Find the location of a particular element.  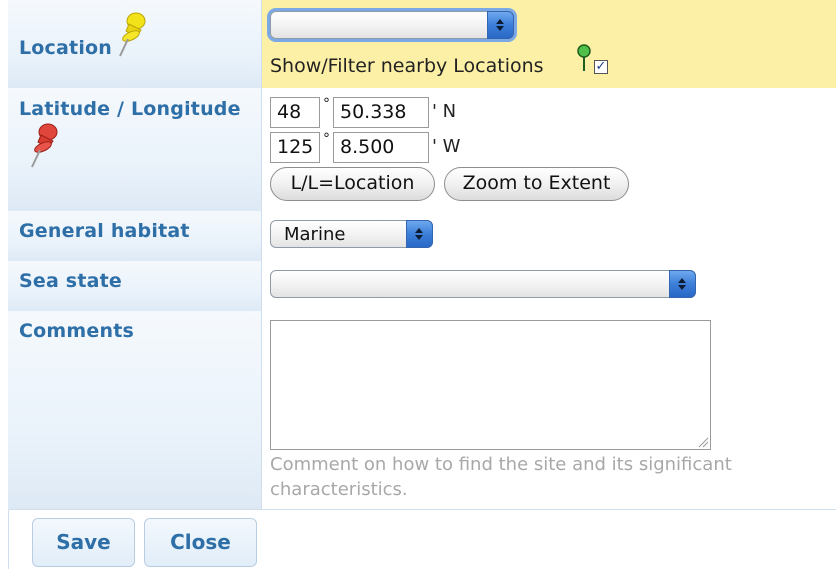

habitat-label: General habitat is located at coordinates (104, 231).